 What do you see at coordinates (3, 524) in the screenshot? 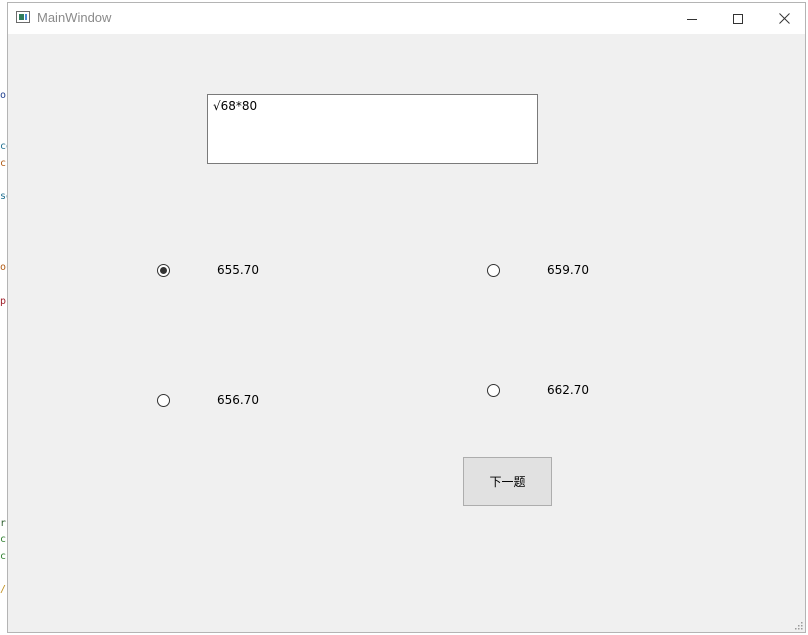
I see `background-code-fragment: r` at bounding box center [3, 524].